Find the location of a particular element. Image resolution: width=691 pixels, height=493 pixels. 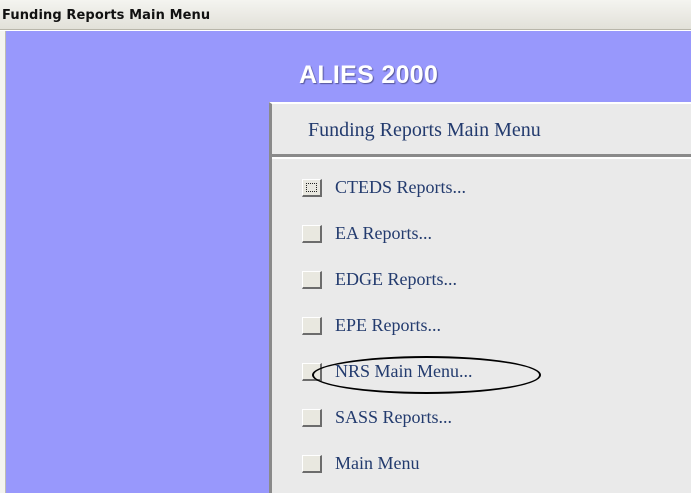

app-title: ALIES 2000 is located at coordinates (369, 75).